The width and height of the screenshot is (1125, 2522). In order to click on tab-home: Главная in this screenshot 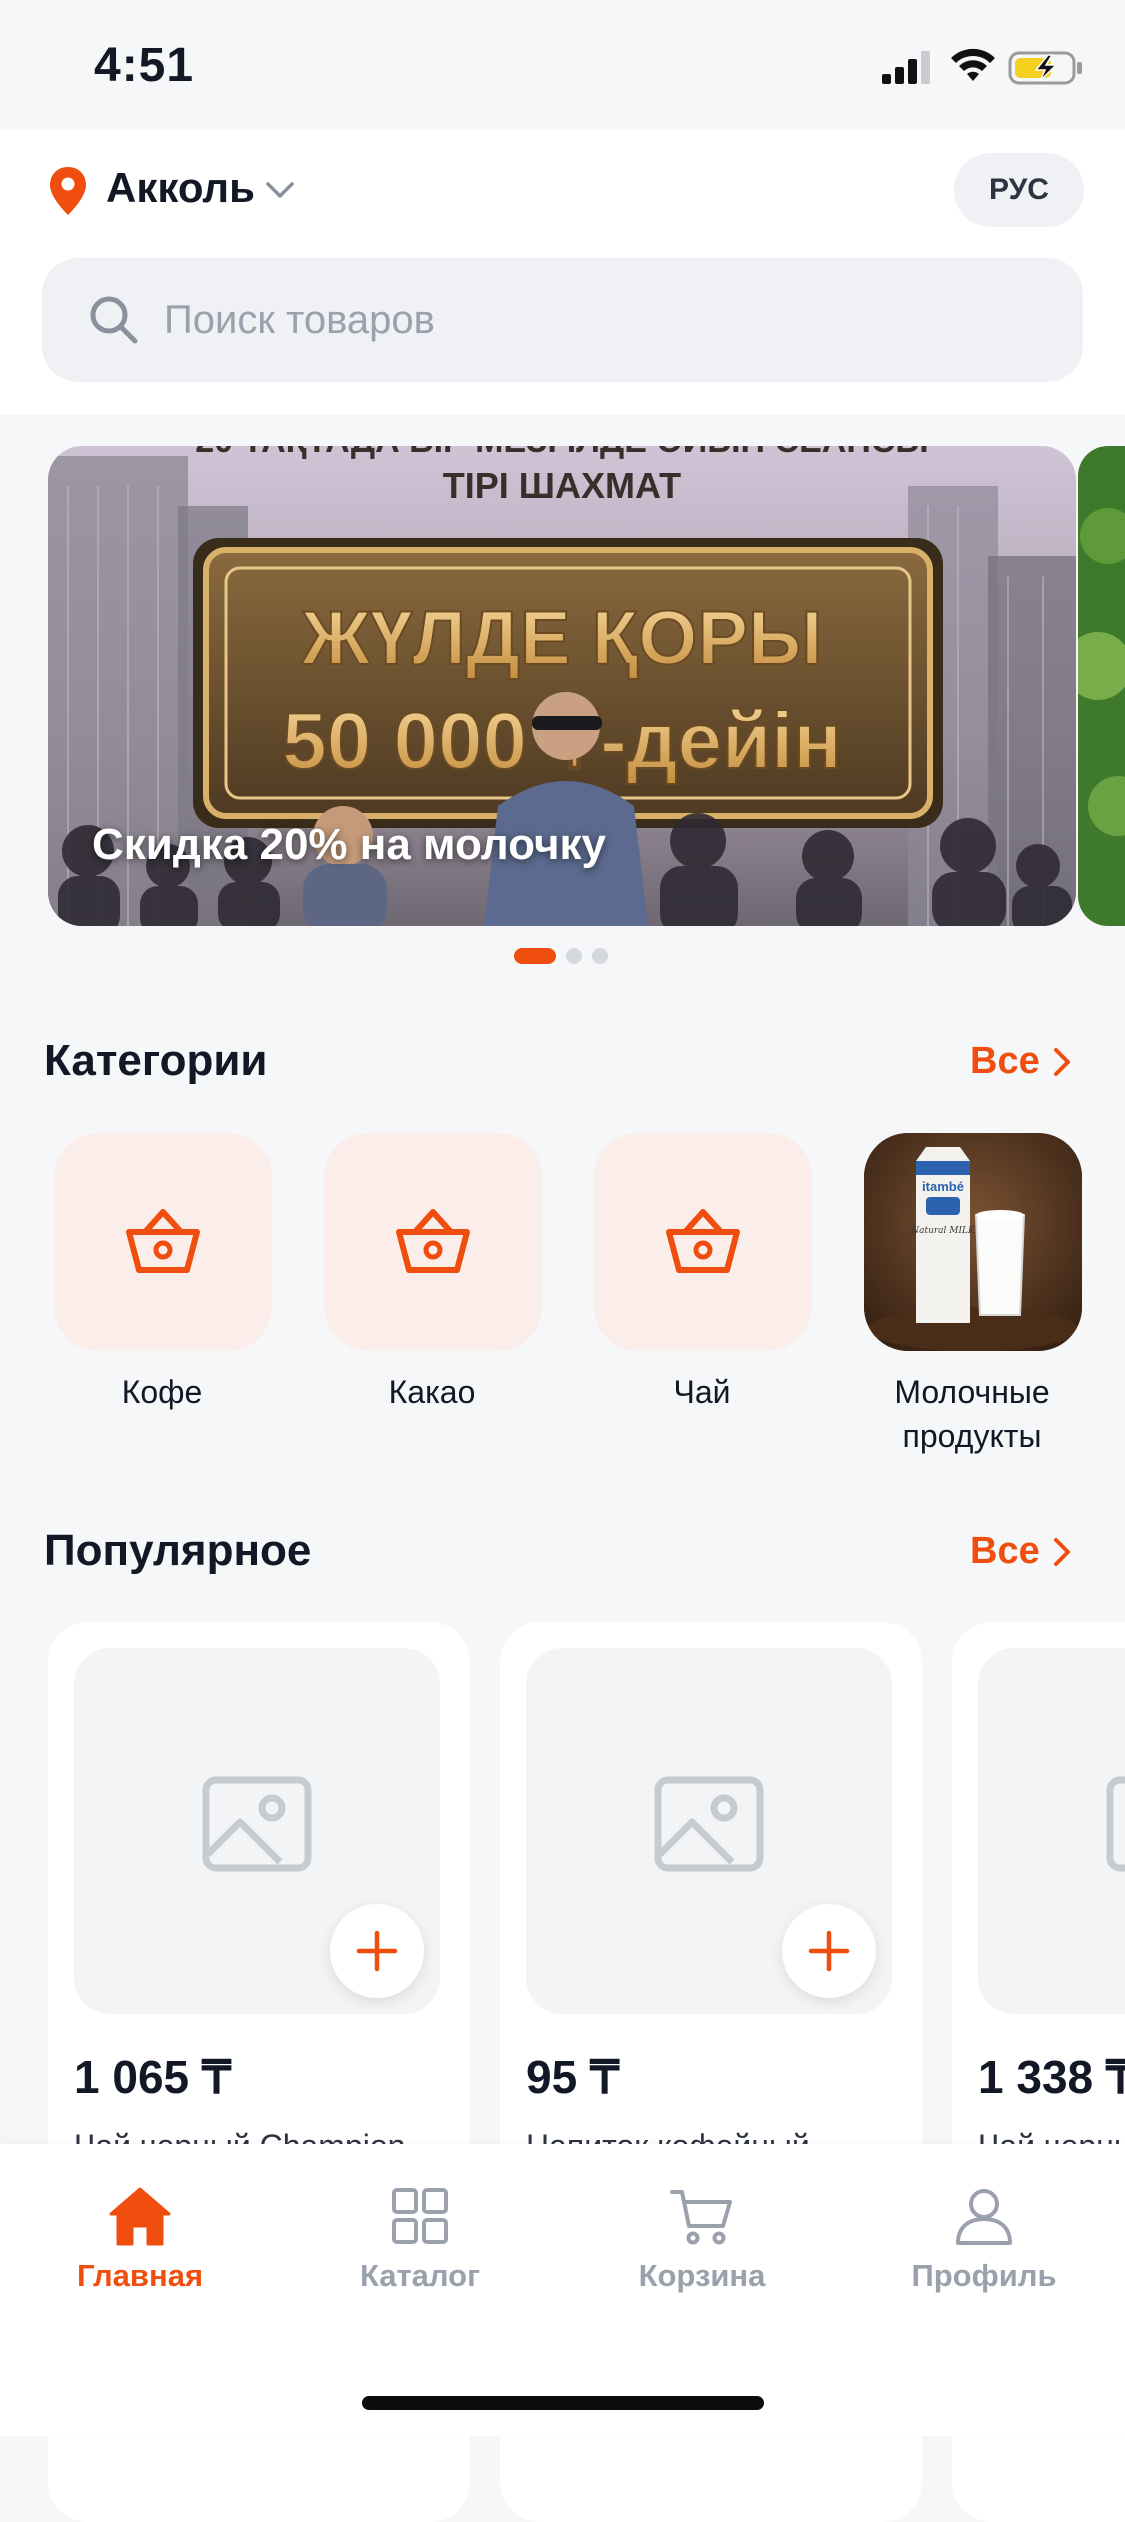, I will do `click(140, 2240)`.